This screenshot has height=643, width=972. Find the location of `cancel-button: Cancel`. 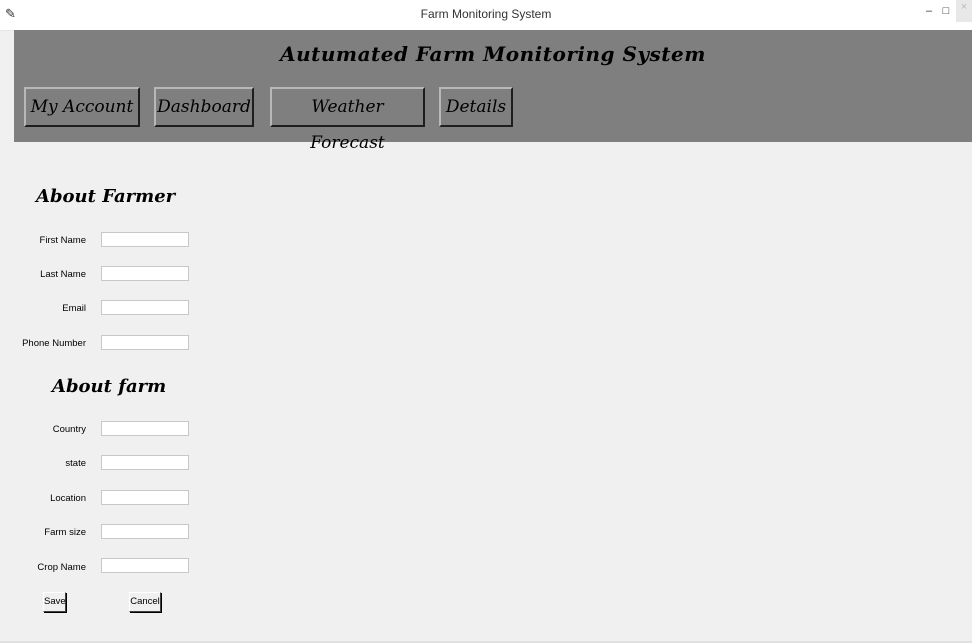

cancel-button: Cancel is located at coordinates (145, 602).